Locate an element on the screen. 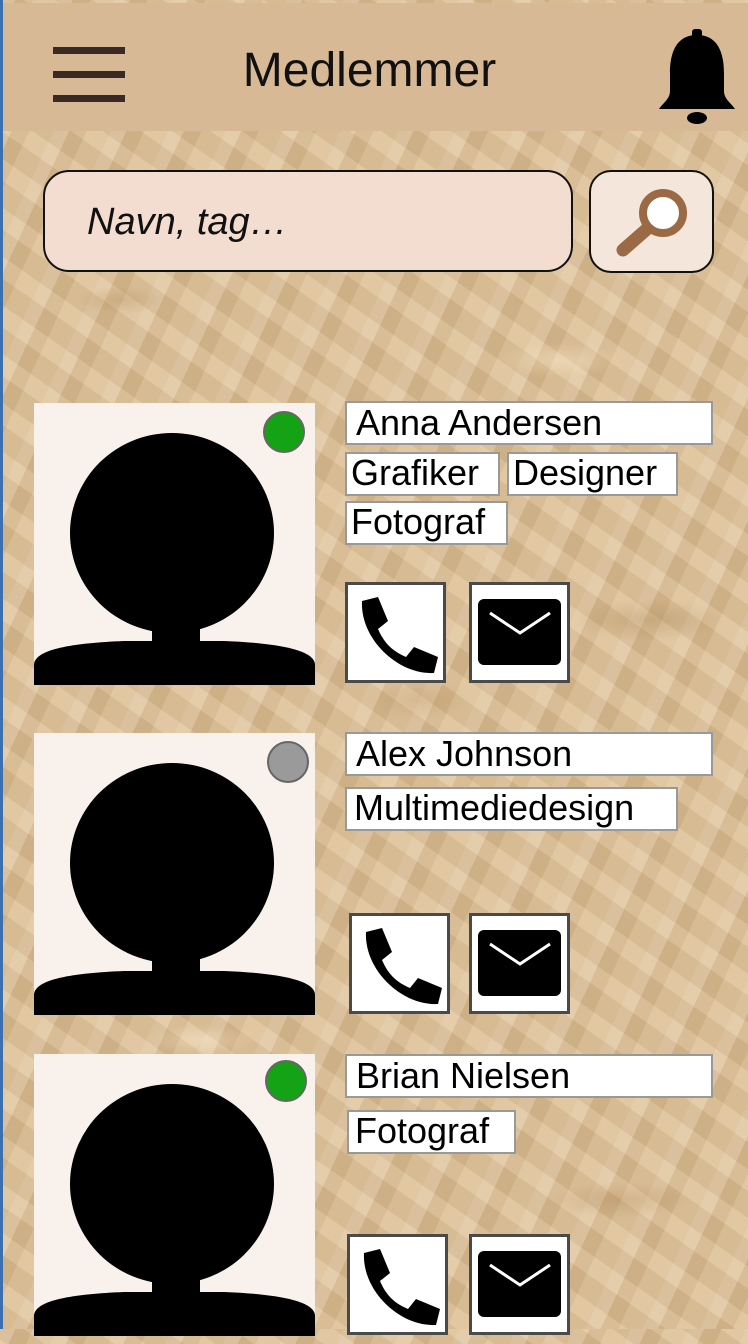 This screenshot has width=748, height=1344. tag-chip: Grafiker is located at coordinates (422, 474).